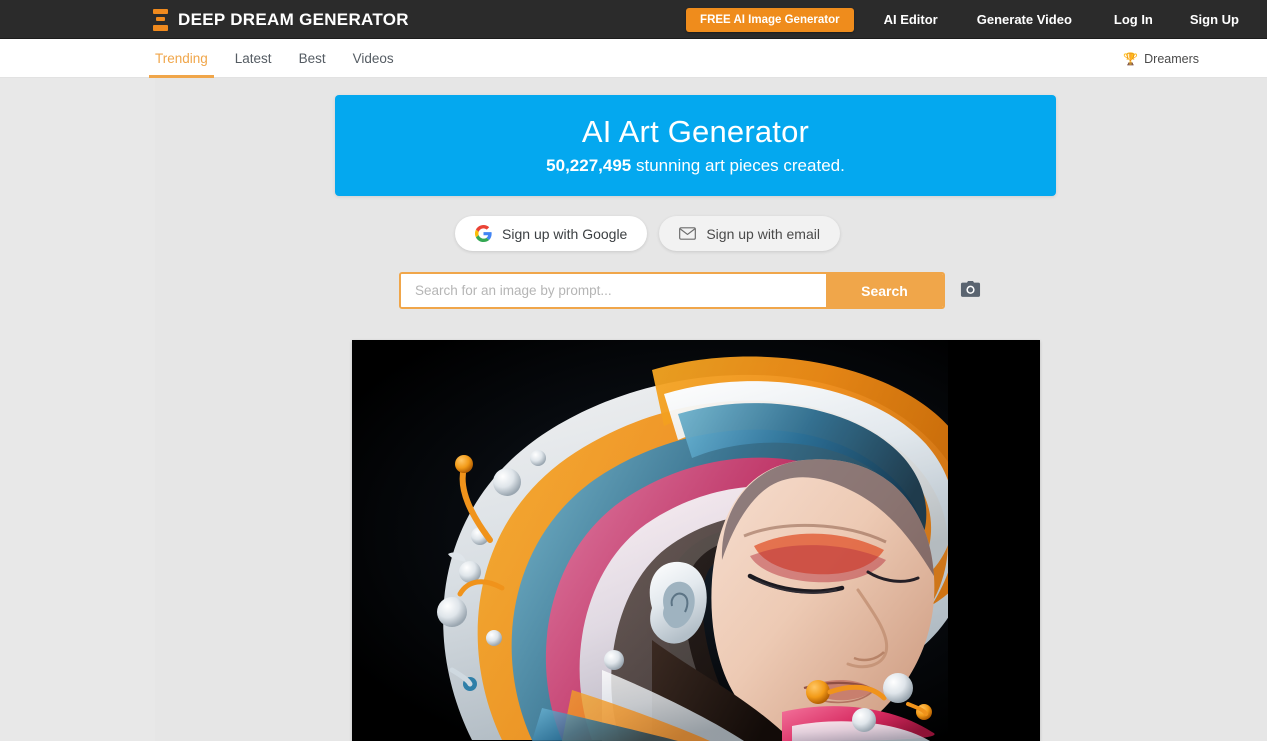  Describe the element at coordinates (884, 290) in the screenshot. I see `search-button: Search` at that location.